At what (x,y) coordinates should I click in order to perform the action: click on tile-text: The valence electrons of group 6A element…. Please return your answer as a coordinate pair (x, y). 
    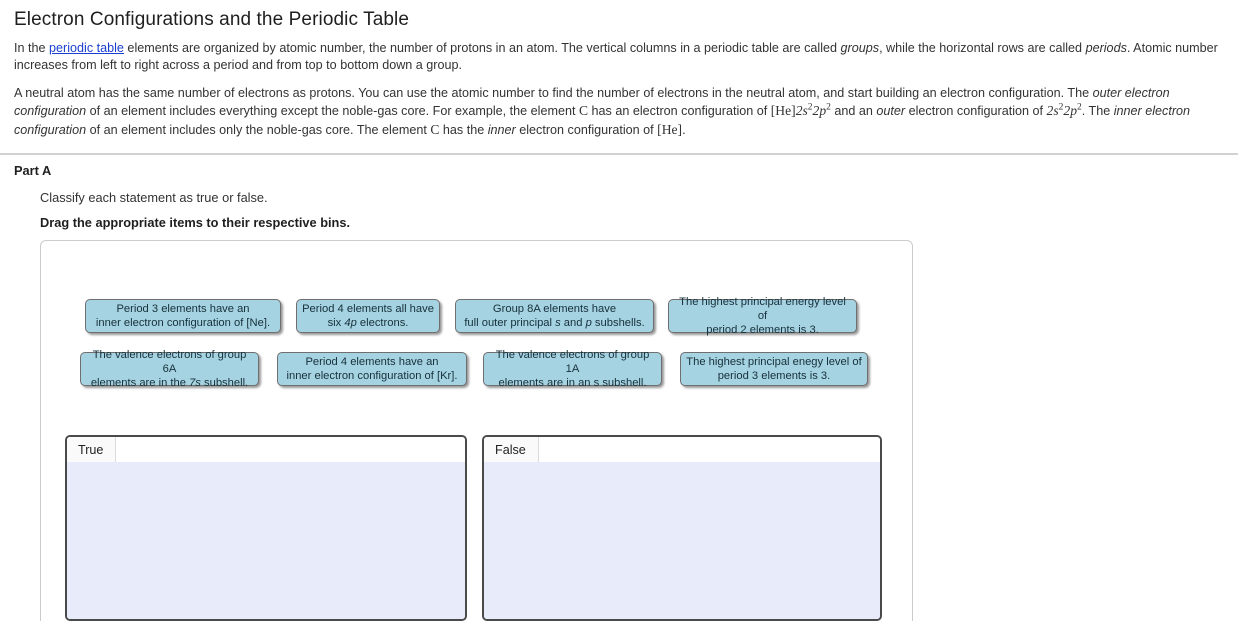
    Looking at the image, I should click on (169, 369).